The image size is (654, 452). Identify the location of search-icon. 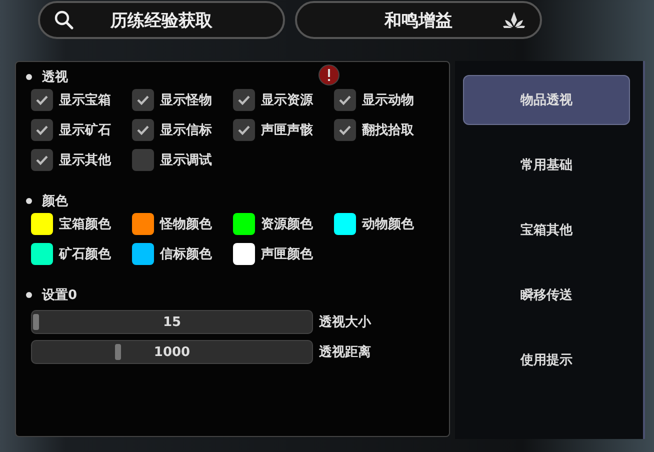
(64, 20).